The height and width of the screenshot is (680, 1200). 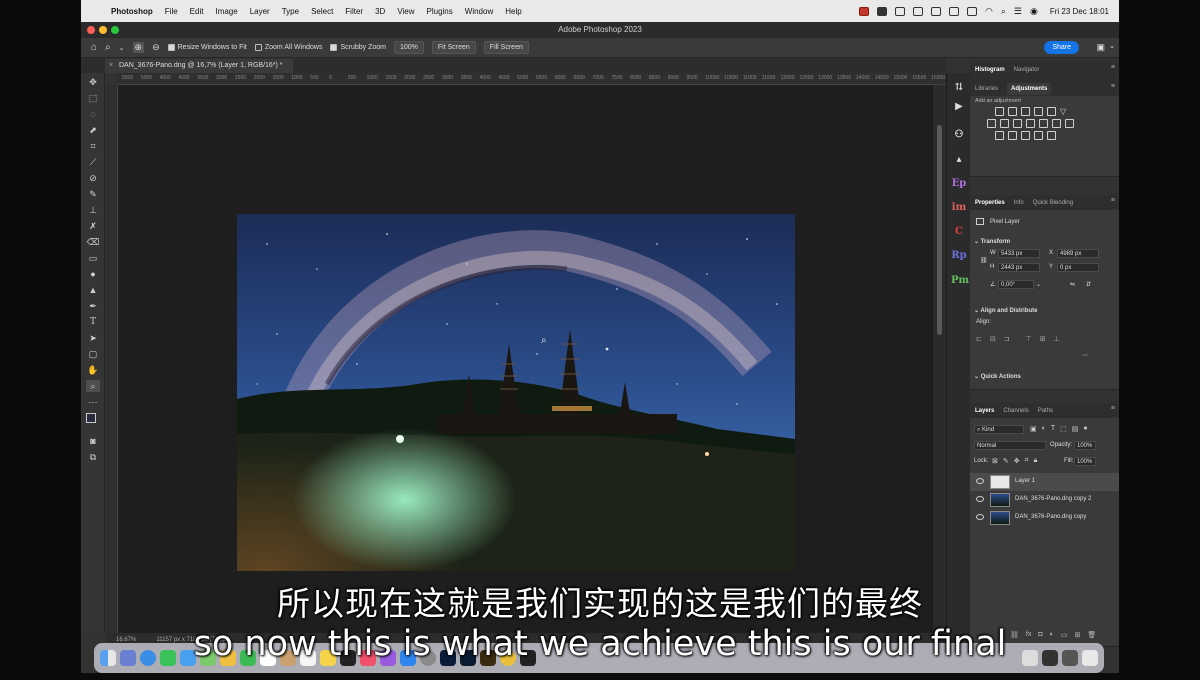 What do you see at coordinates (882, 11) in the screenshot?
I see `screen-icon` at bounding box center [882, 11].